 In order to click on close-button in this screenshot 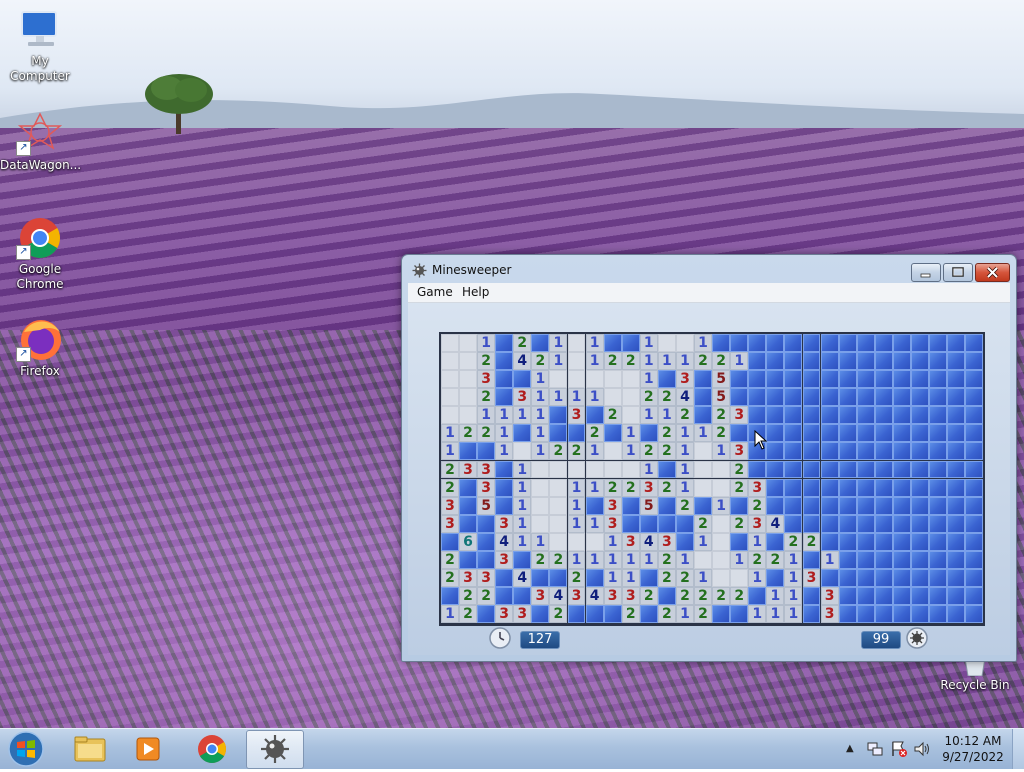, I will do `click(992, 272)`.